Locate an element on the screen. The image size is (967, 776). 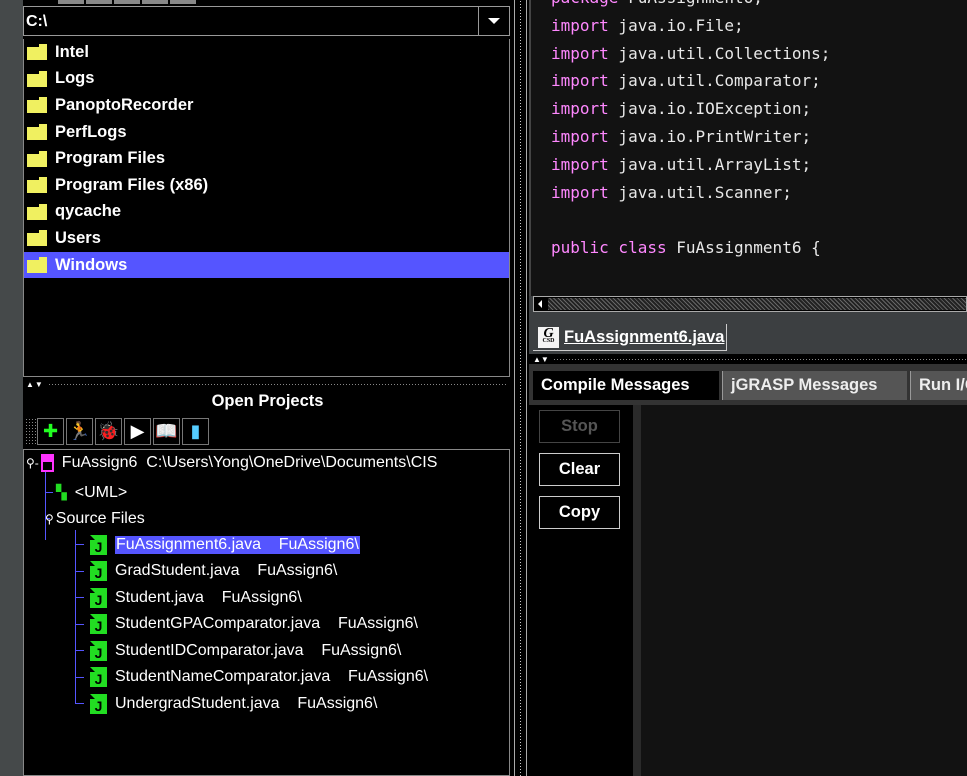
presentation-icon: ▶ is located at coordinates (137, 431).